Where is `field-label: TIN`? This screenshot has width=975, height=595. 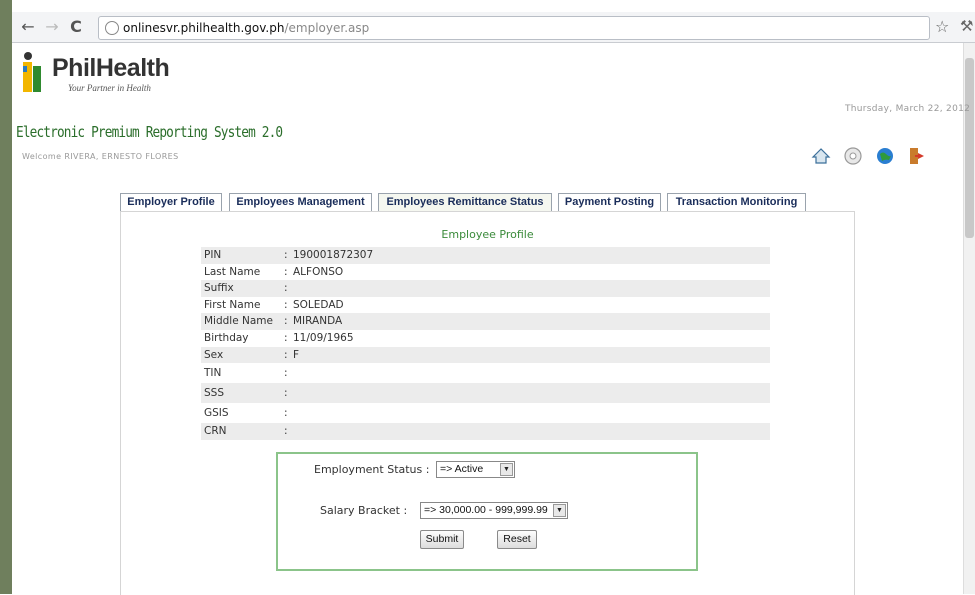
field-label: TIN is located at coordinates (213, 373).